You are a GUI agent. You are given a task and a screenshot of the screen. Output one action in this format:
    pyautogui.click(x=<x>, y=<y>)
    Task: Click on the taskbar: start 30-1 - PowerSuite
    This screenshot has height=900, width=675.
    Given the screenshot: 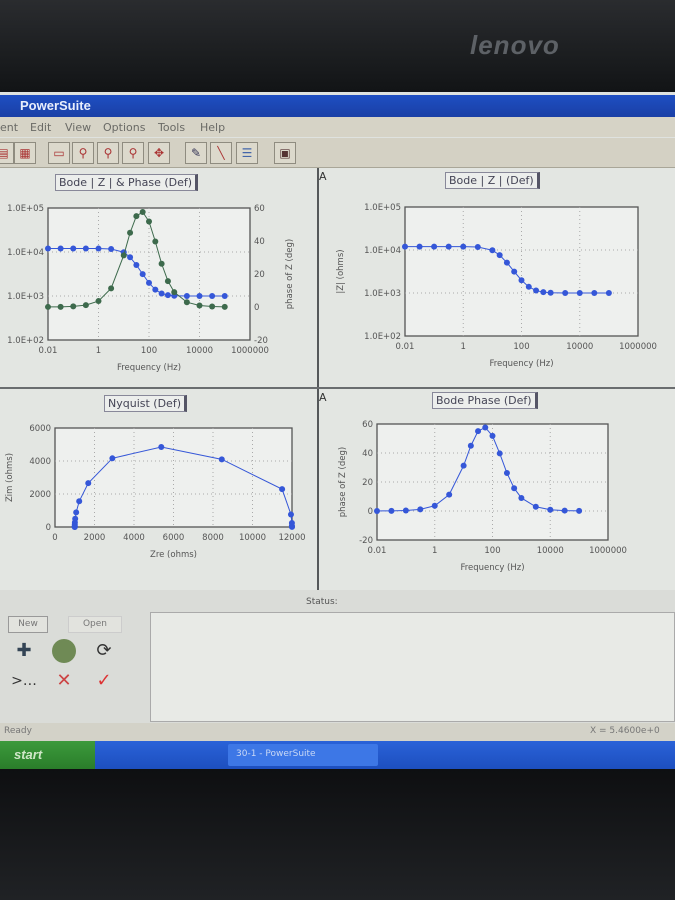 What is the action you would take?
    pyautogui.click(x=337, y=755)
    